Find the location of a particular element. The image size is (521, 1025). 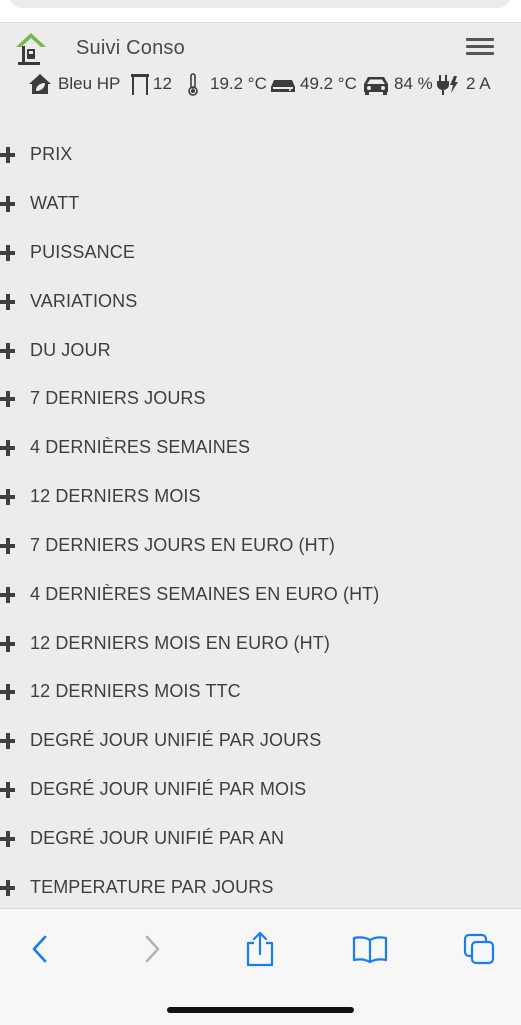

indoor-temp-value: 19.2 °C is located at coordinates (238, 83).